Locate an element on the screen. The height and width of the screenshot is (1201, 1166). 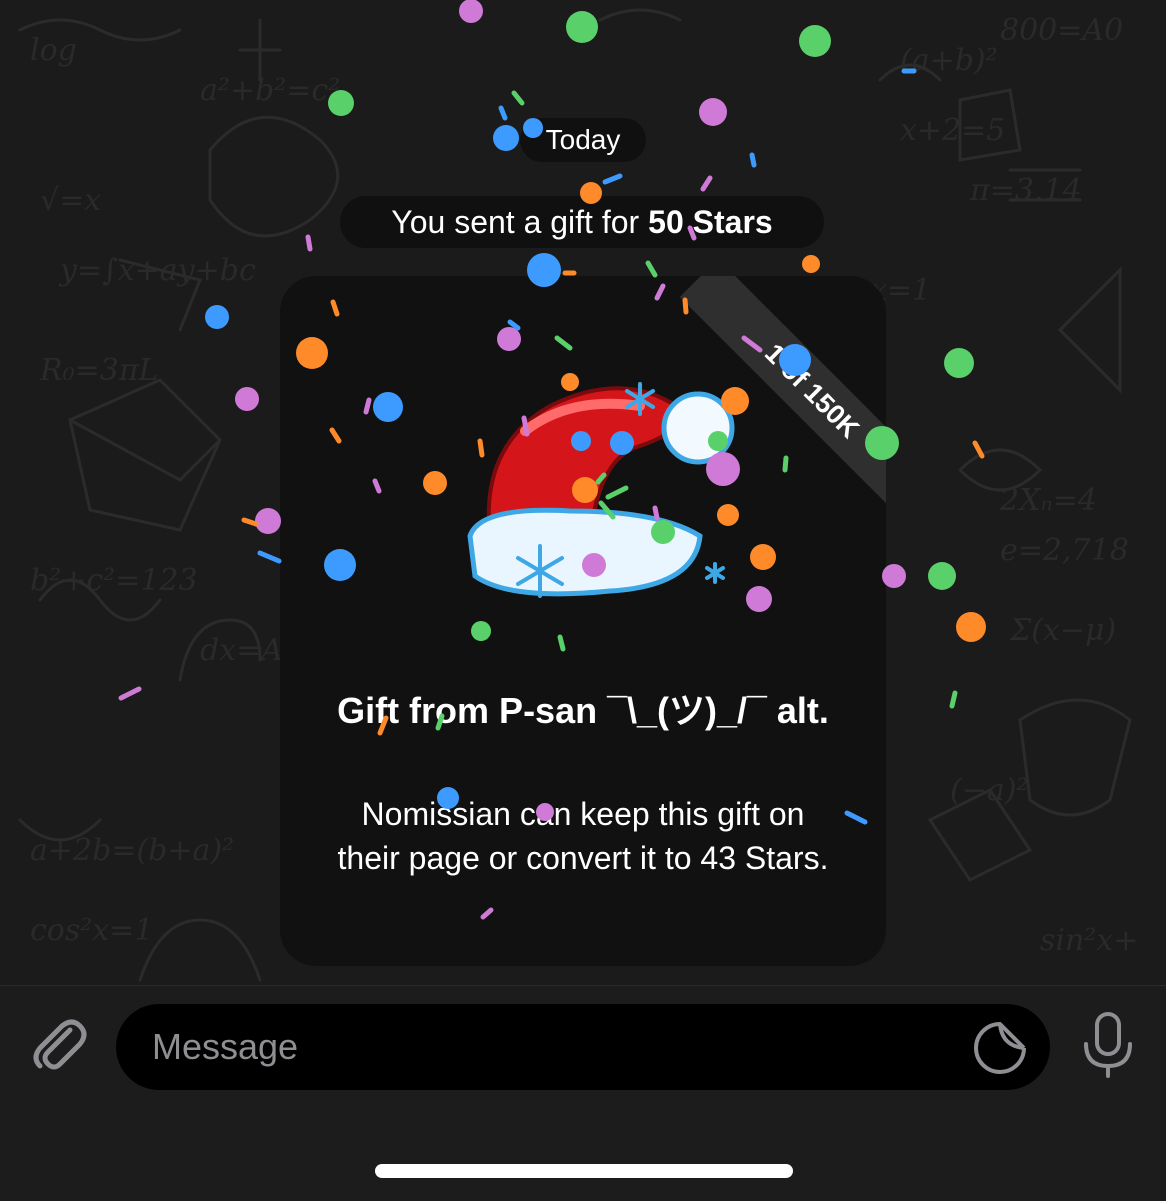
home-indicator is located at coordinates (584, 1171).